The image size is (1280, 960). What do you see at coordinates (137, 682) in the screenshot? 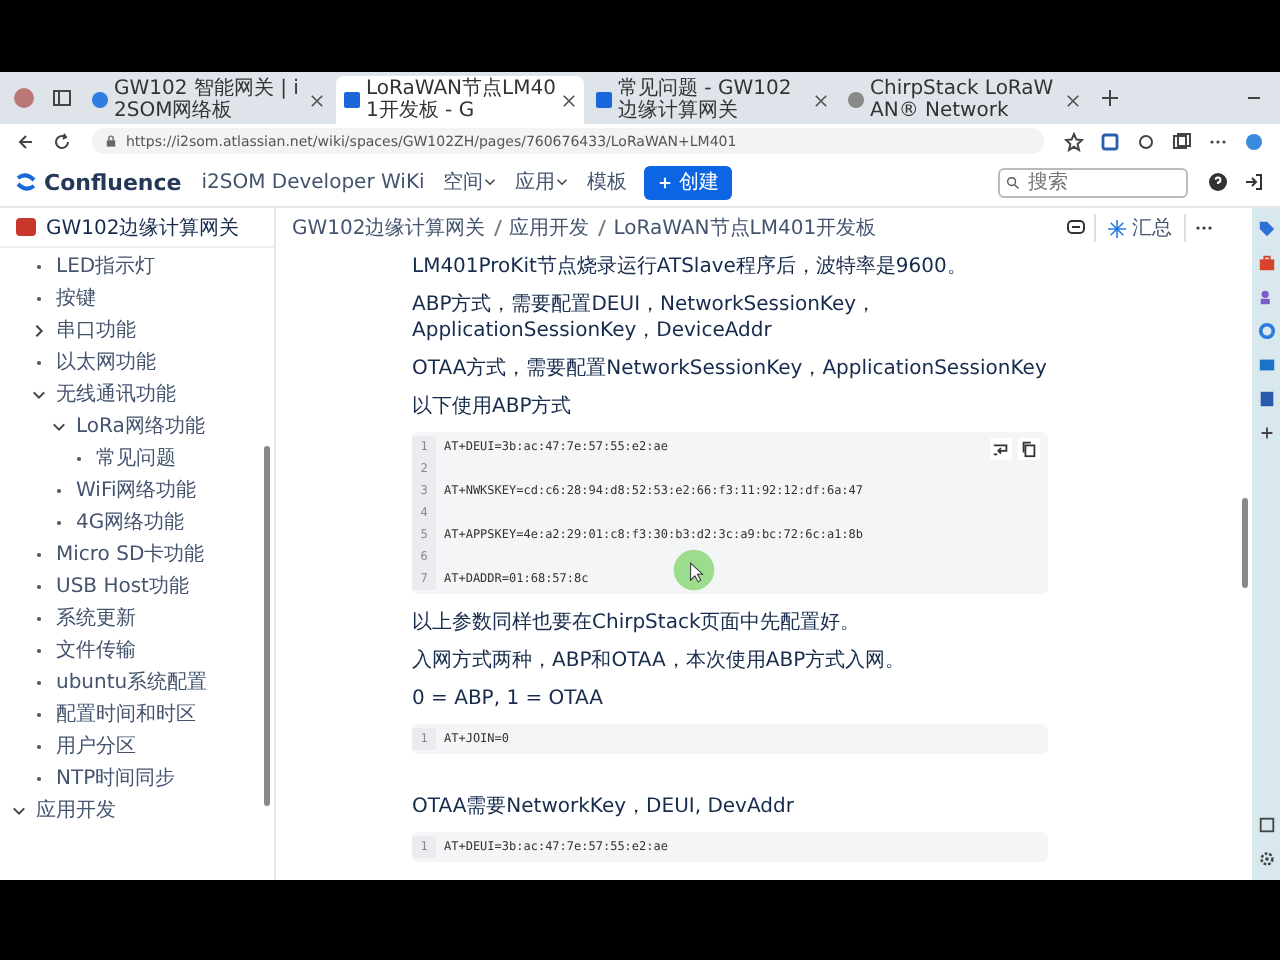
I see `sidebar-tree-item: ubuntu系统配置` at bounding box center [137, 682].